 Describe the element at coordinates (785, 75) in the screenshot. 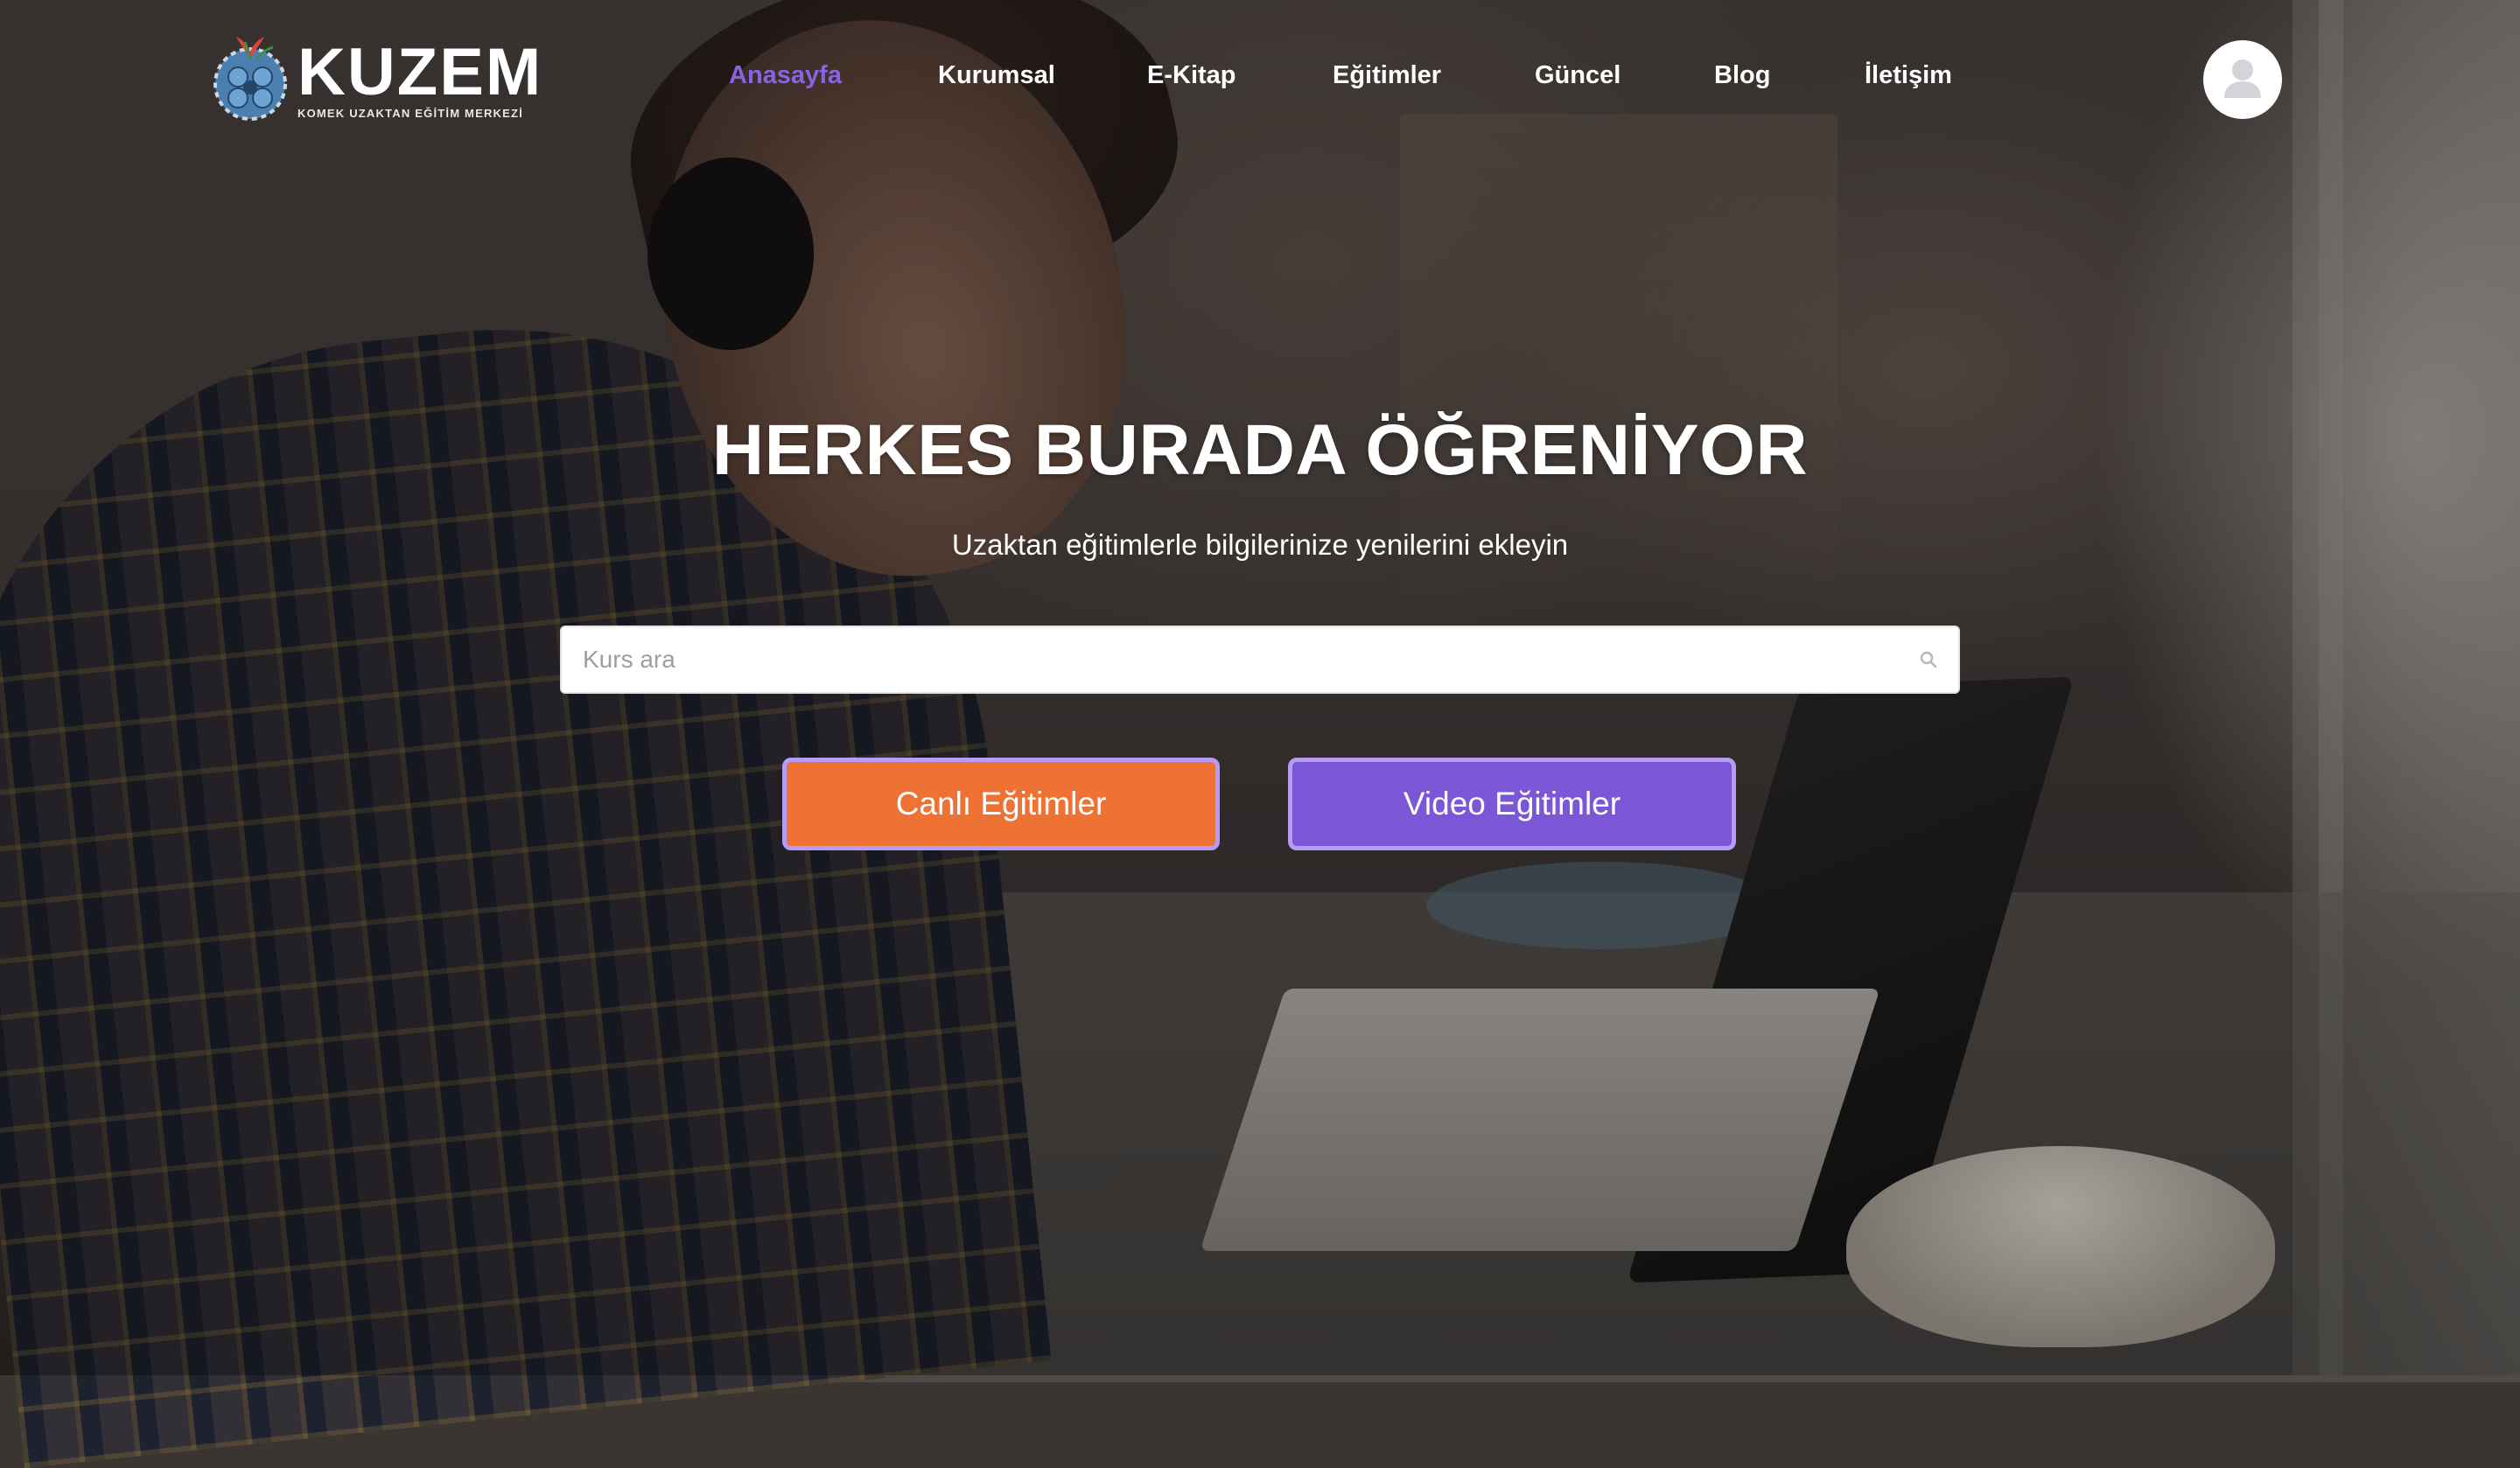

I see `nav-item-anasayfa: Anasayfa` at that location.